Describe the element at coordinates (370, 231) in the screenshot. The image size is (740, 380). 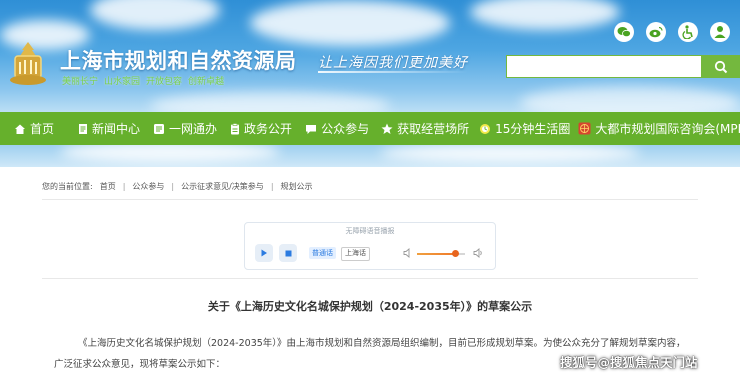
I see `player-title: 无障碍语音播报` at that location.